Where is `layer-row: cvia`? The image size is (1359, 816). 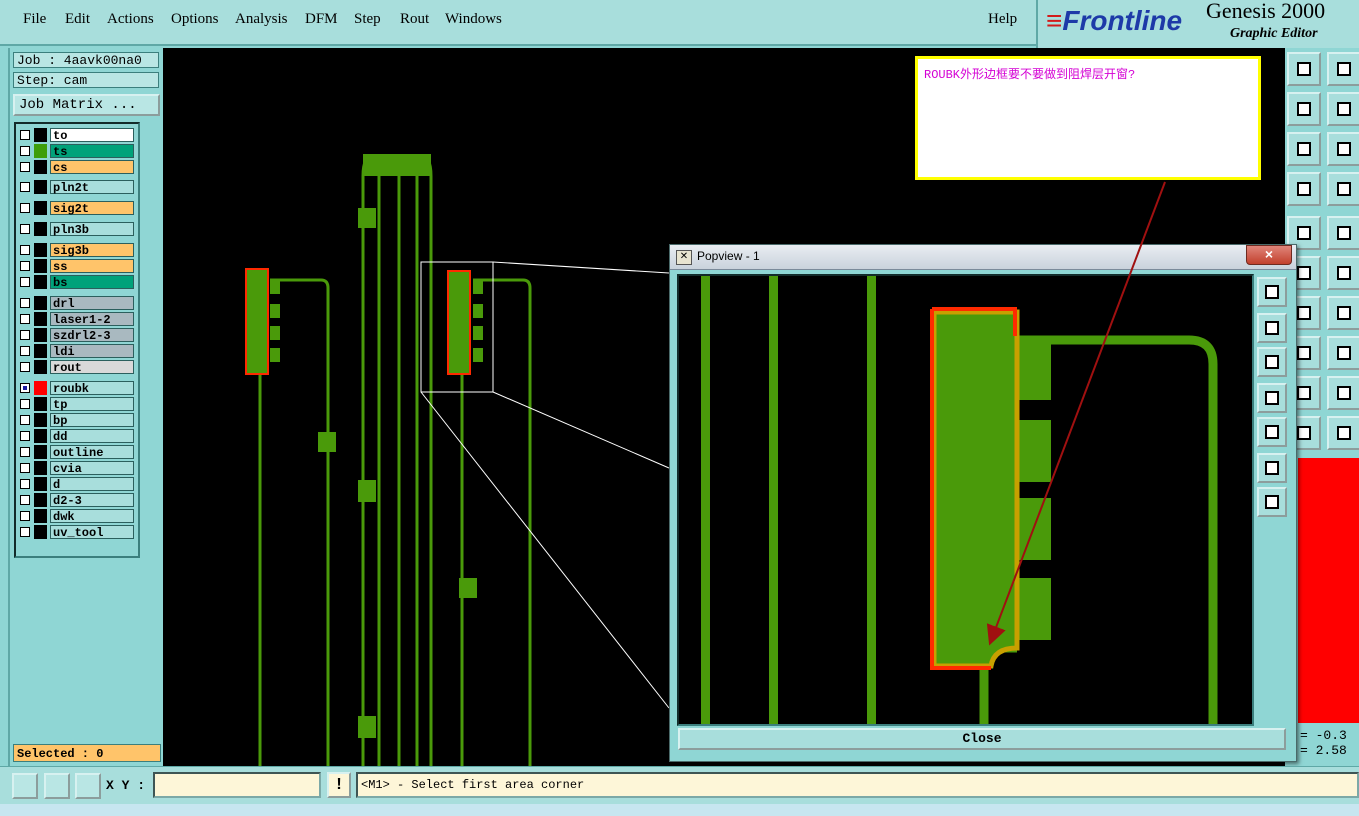 layer-row: cvia is located at coordinates (77, 468).